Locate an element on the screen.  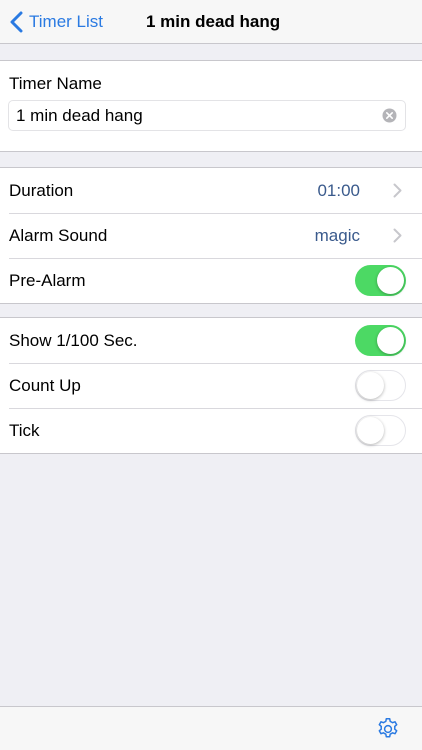
pre-alarm-label: Pre-Alarm is located at coordinates (47, 280).